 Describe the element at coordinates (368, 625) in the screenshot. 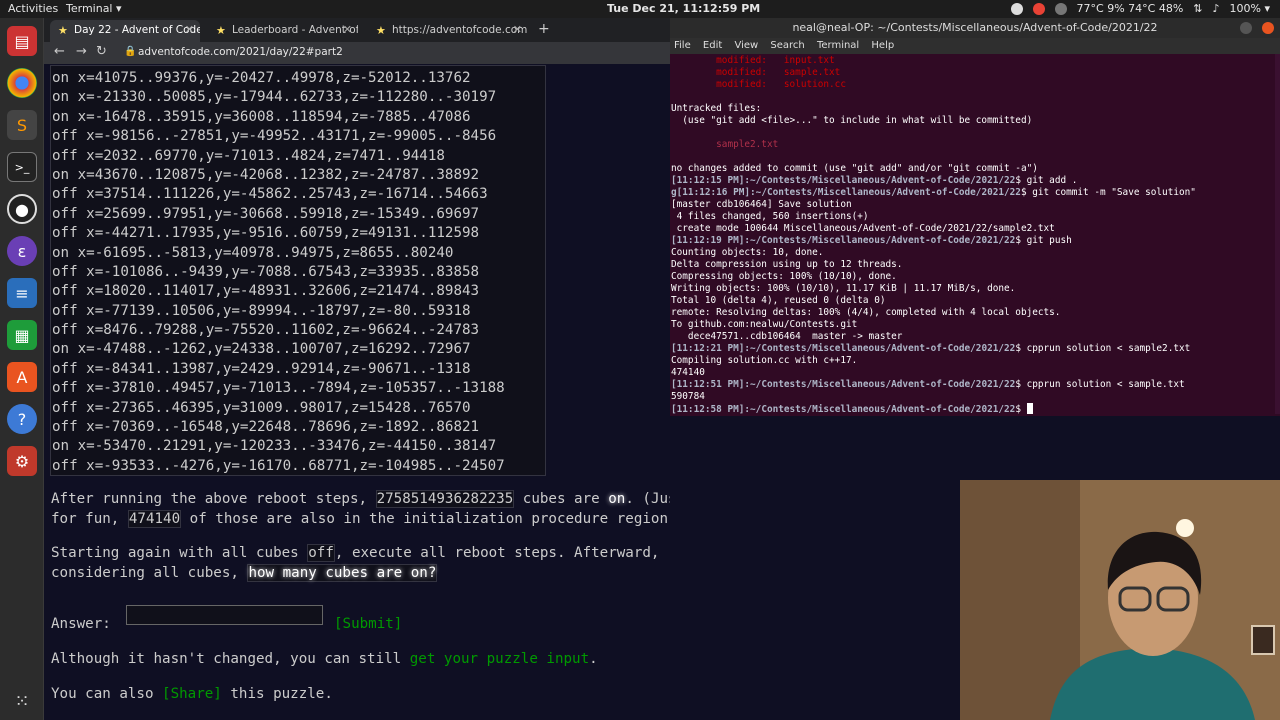

I see `submit-button: [Submit]` at that location.